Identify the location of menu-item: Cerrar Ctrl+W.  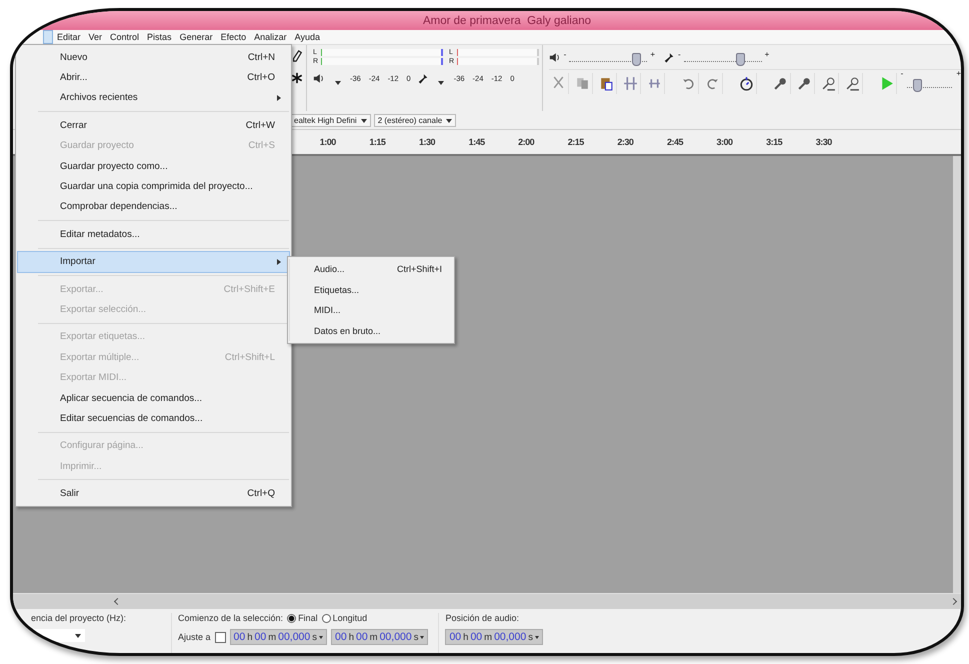
(153, 125).